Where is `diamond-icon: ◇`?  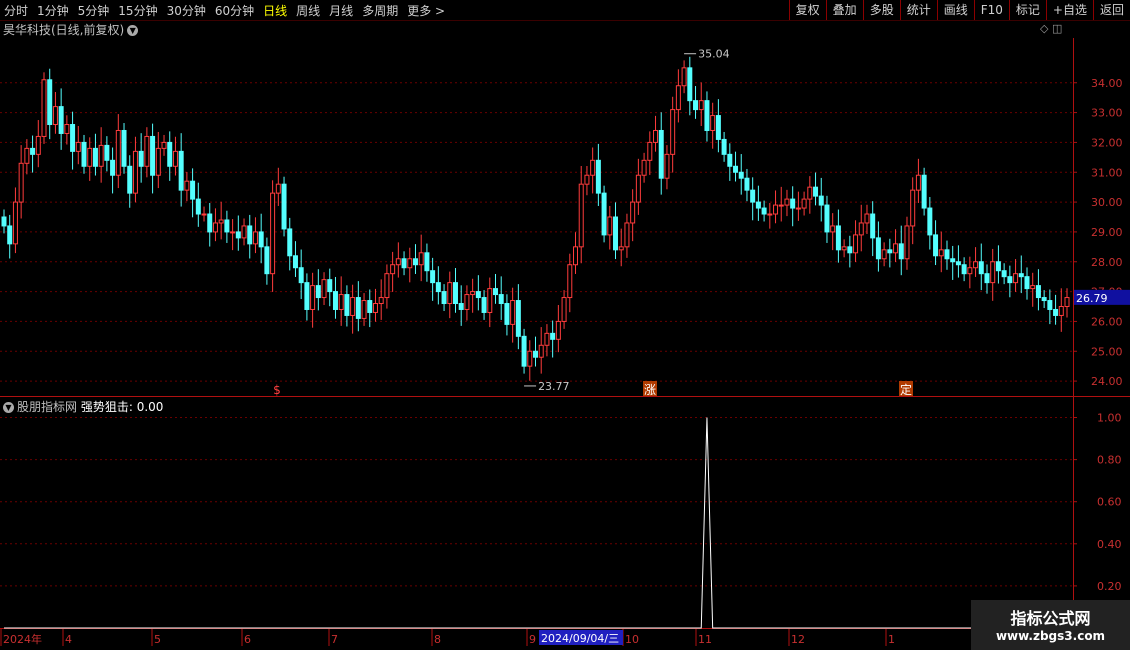 diamond-icon: ◇ is located at coordinates (1044, 28).